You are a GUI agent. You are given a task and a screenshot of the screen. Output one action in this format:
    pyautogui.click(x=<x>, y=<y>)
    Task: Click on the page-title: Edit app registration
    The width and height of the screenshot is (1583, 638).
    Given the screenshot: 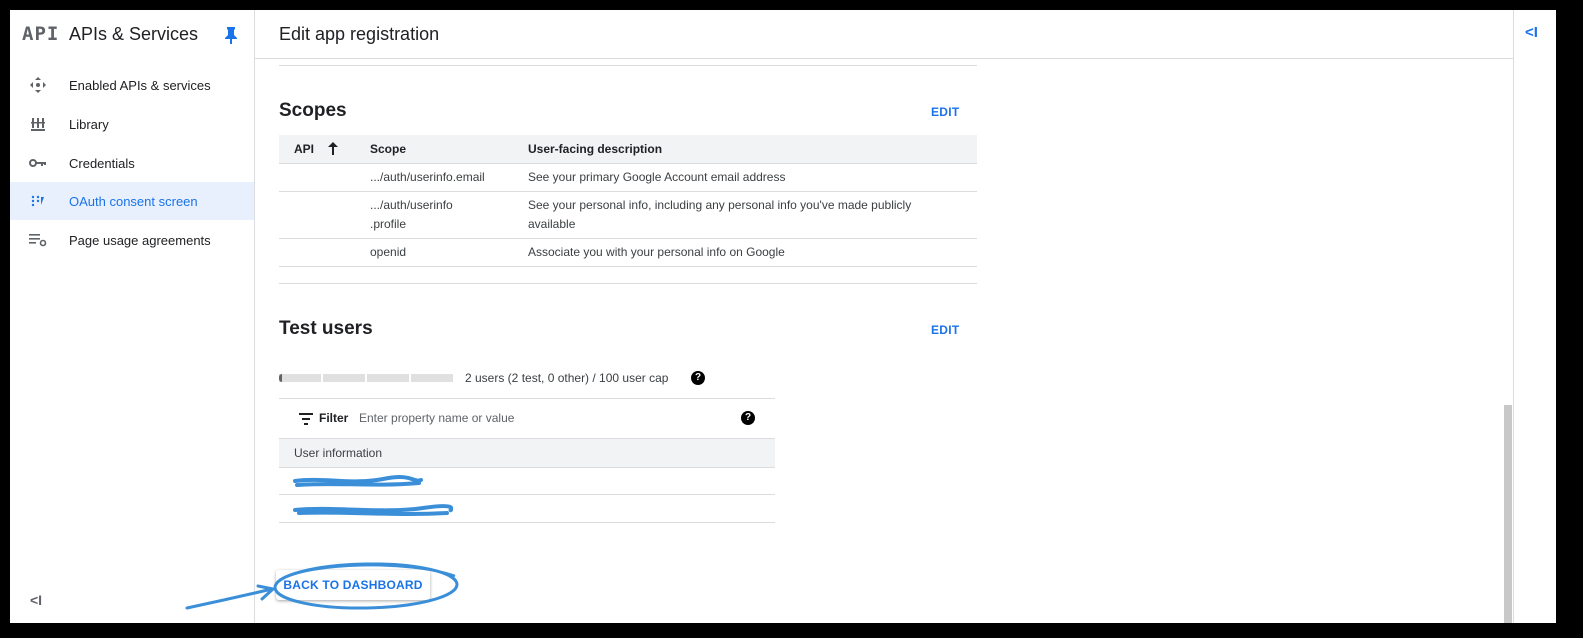 What is the action you would take?
    pyautogui.click(x=359, y=34)
    